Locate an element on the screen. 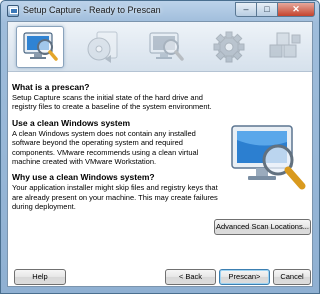 Image resolution: width=320 pixels, height=294 pixels. prescan-step is located at coordinates (40, 47).